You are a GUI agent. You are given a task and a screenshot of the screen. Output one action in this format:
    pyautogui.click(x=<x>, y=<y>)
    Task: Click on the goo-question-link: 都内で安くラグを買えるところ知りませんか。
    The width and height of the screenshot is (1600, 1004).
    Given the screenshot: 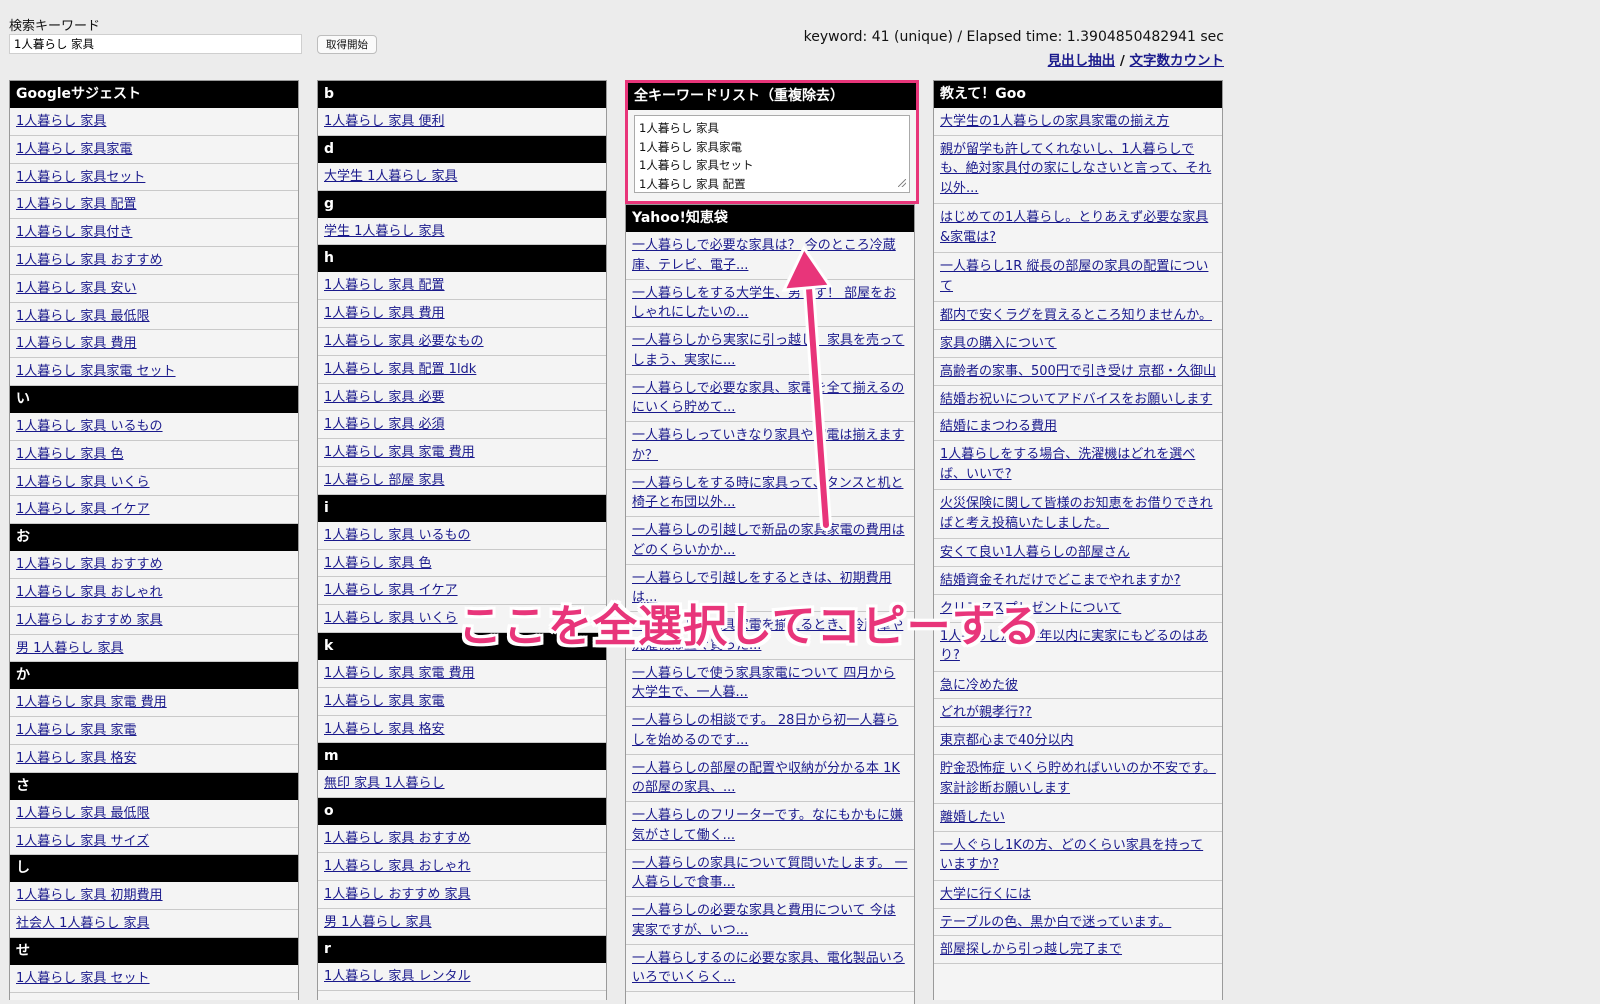 What is the action you would take?
    pyautogui.click(x=1076, y=315)
    